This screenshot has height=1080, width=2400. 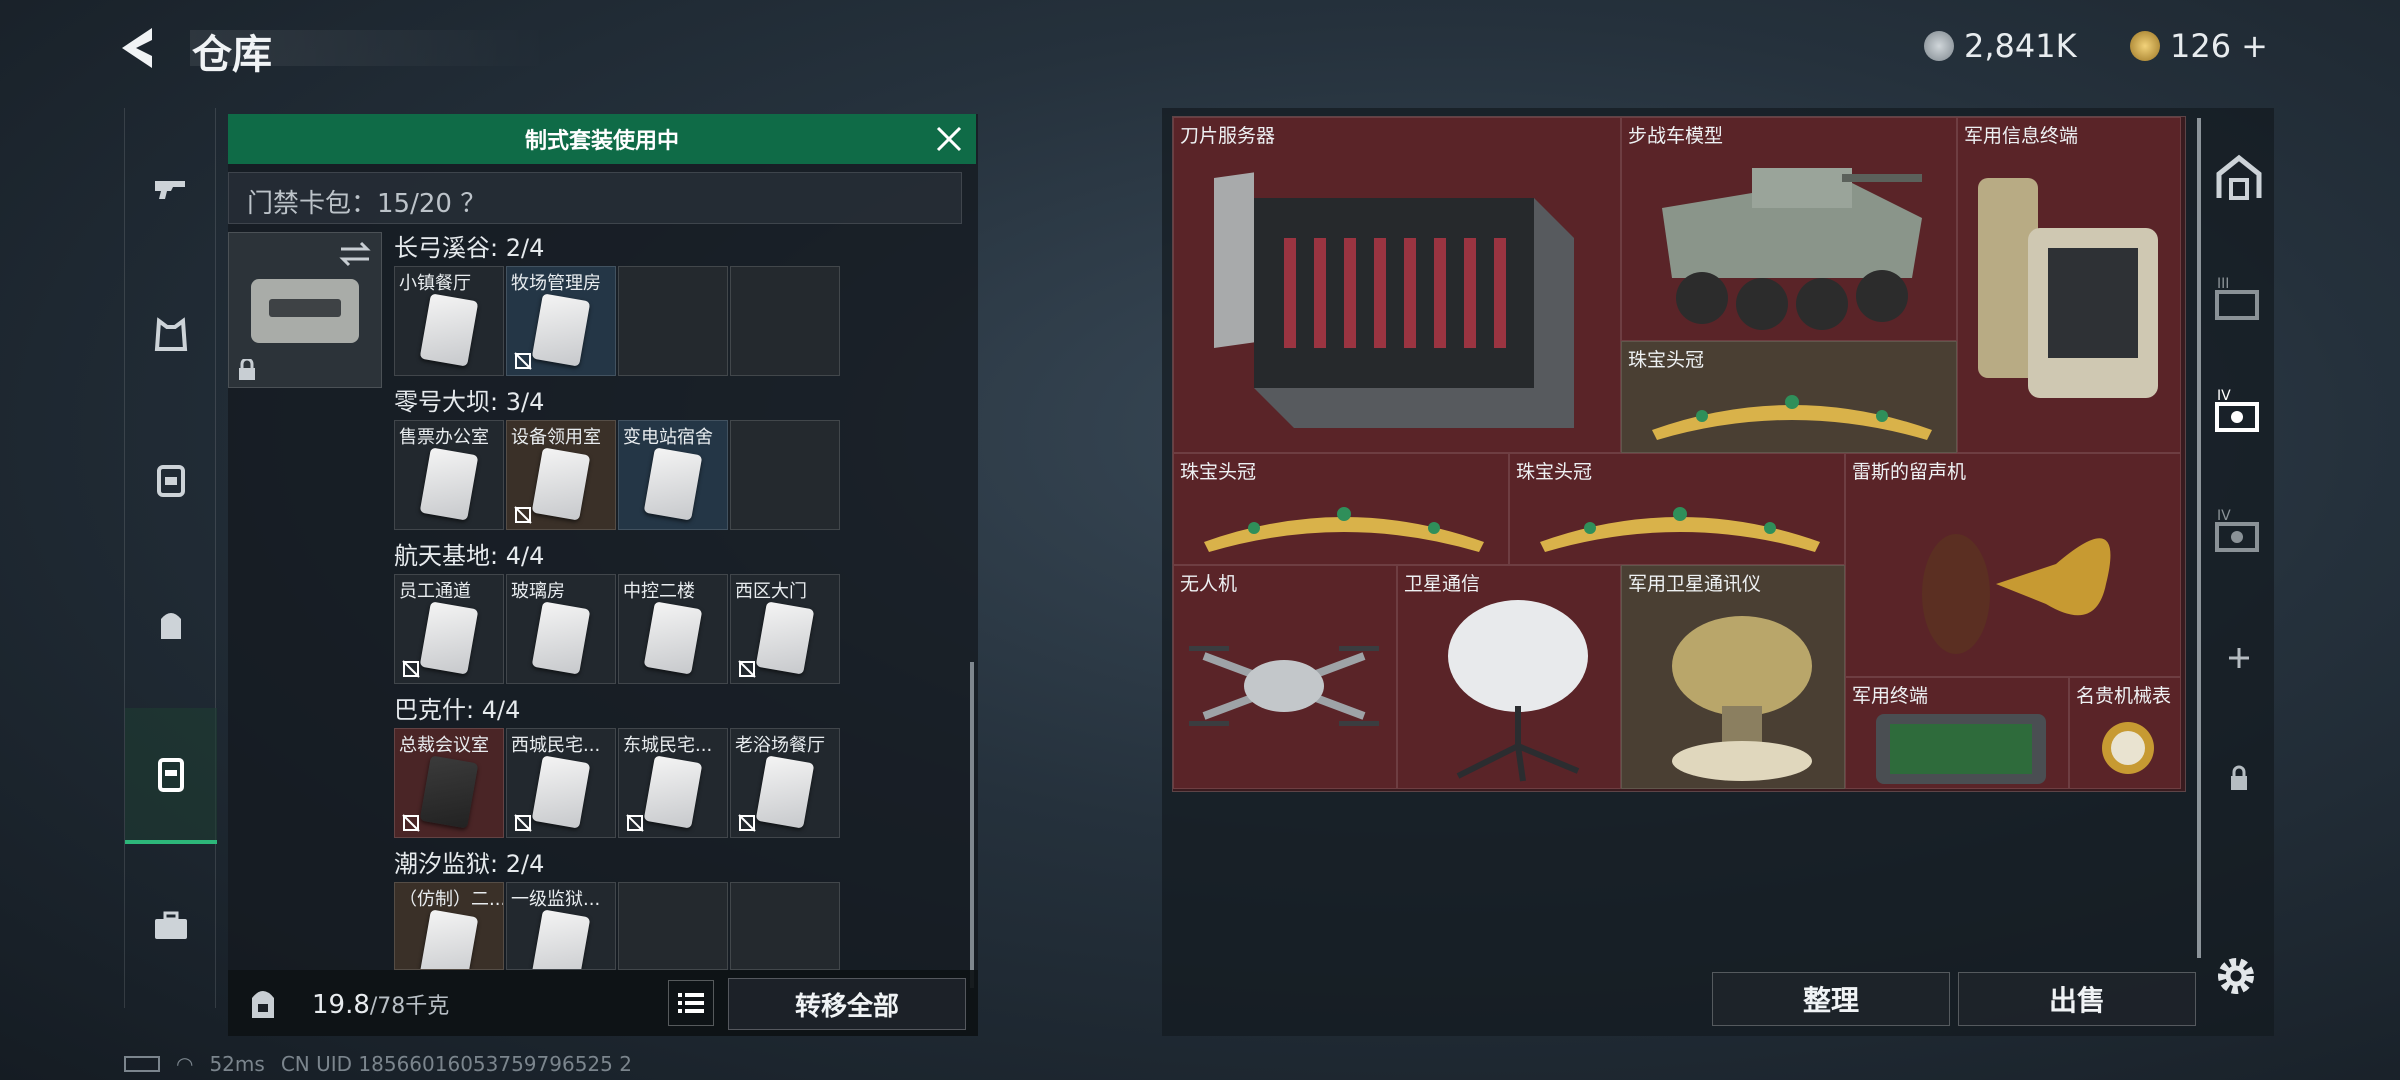 I want to click on item-satellite-comm: 卫星通信, so click(x=1509, y=677).